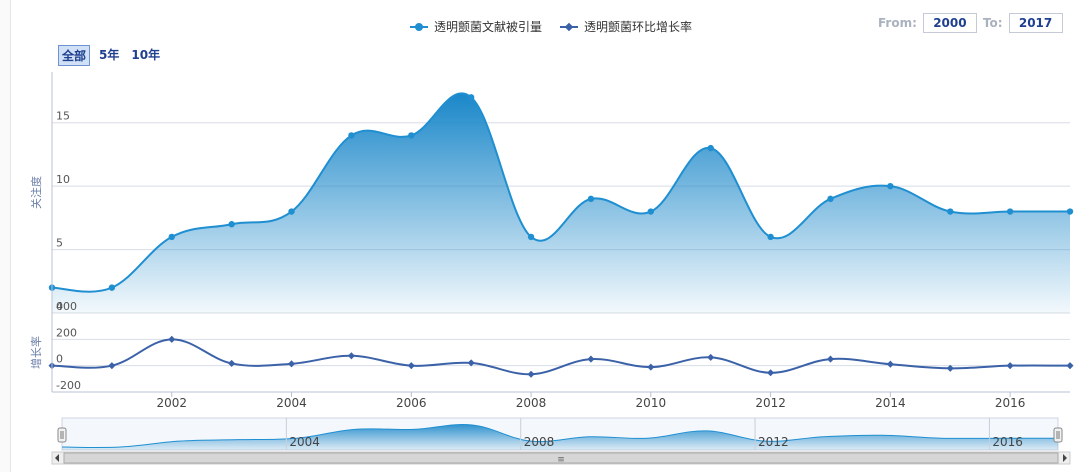  What do you see at coordinates (1058, 435) in the screenshot?
I see `navigator-handle-right` at bounding box center [1058, 435].